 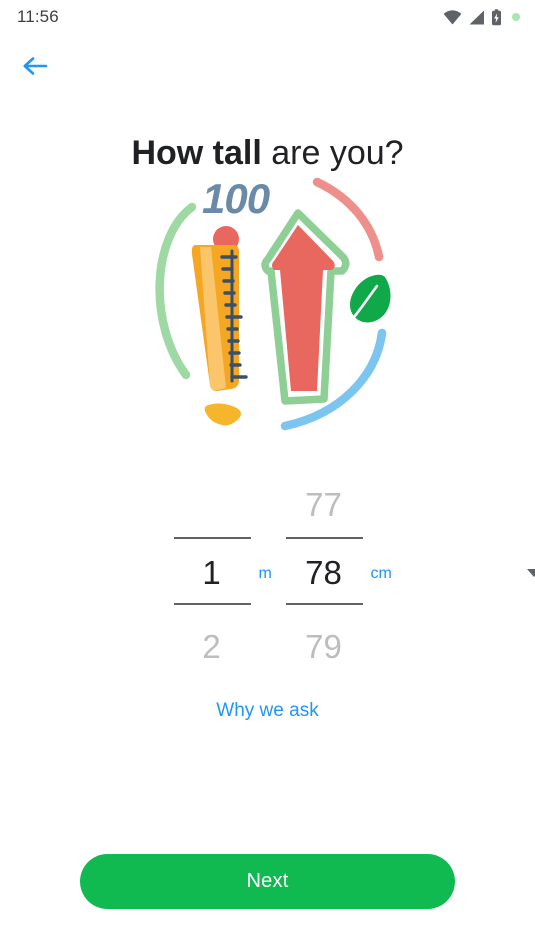 What do you see at coordinates (265, 574) in the screenshot?
I see `meters-unit-label: m` at bounding box center [265, 574].